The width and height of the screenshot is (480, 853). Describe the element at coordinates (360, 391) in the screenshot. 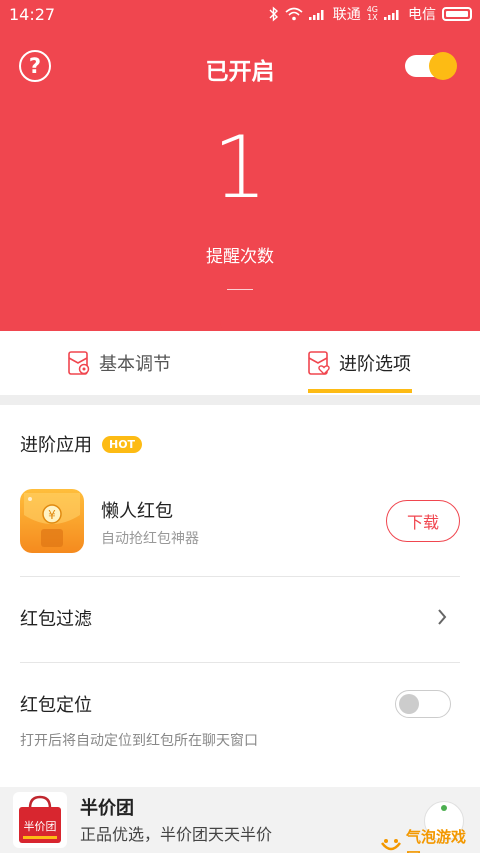

I see `active-tab-indicator` at that location.